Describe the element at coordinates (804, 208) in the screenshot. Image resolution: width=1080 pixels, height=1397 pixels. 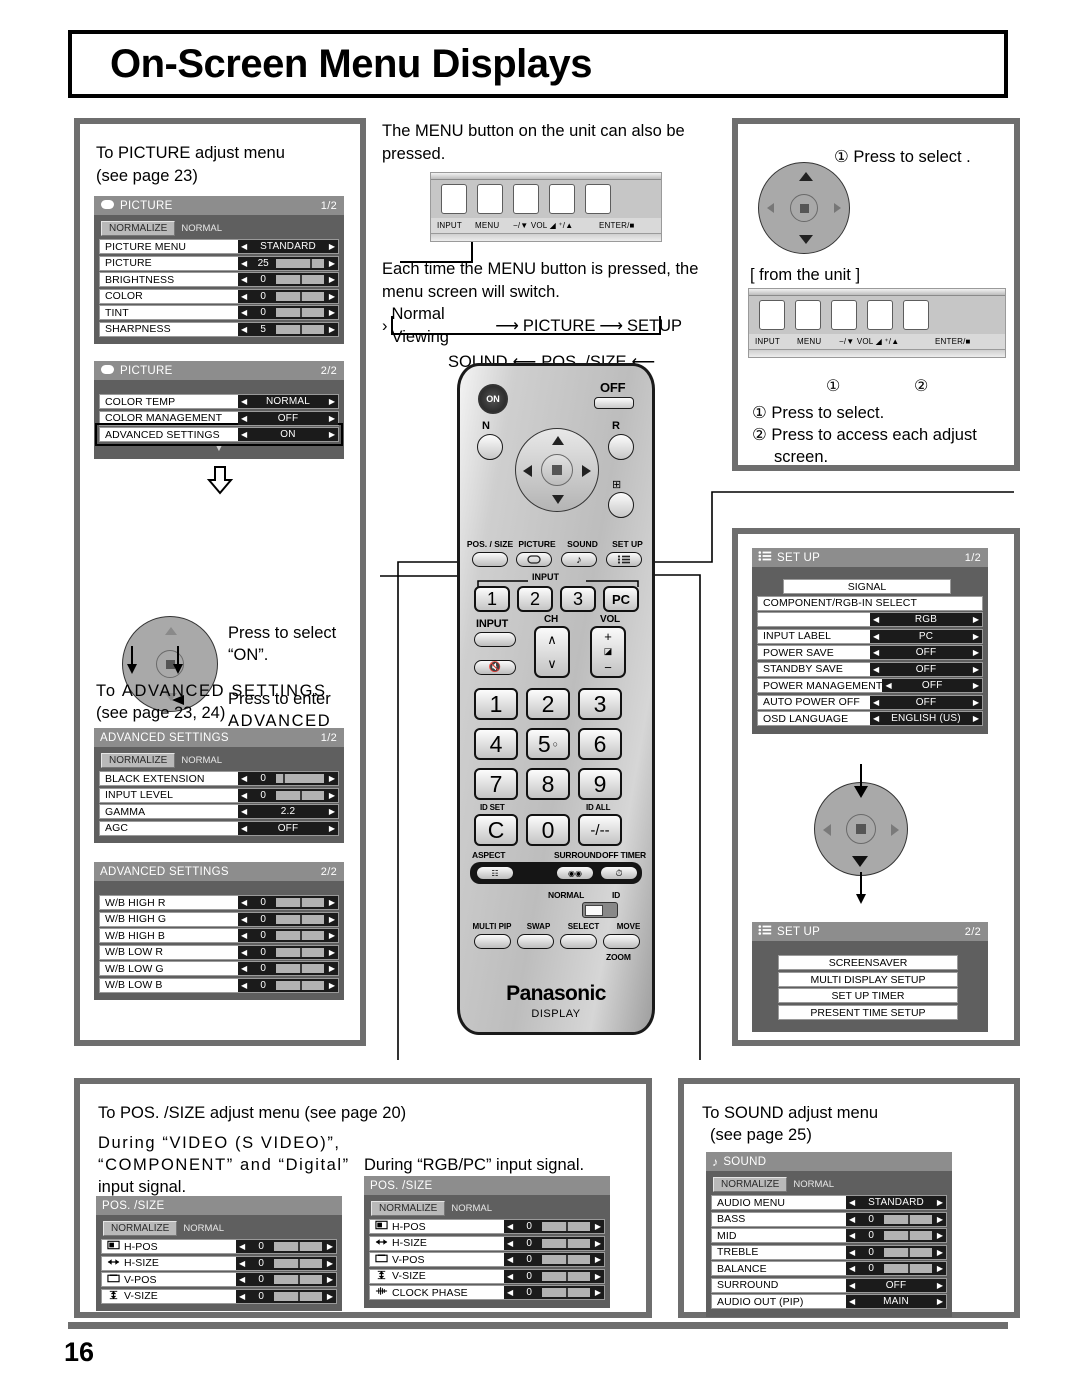
I see `dpad-right` at that location.